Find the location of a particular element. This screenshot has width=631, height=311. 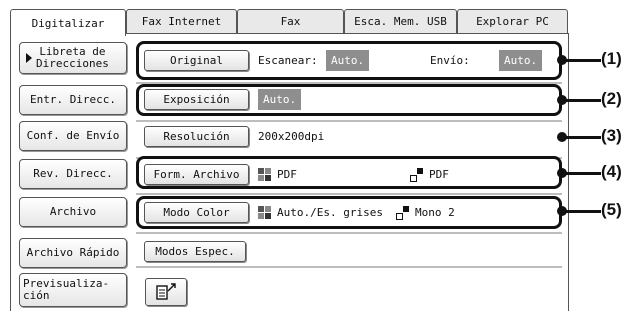

callout-label-2: (2) is located at coordinates (611, 98).